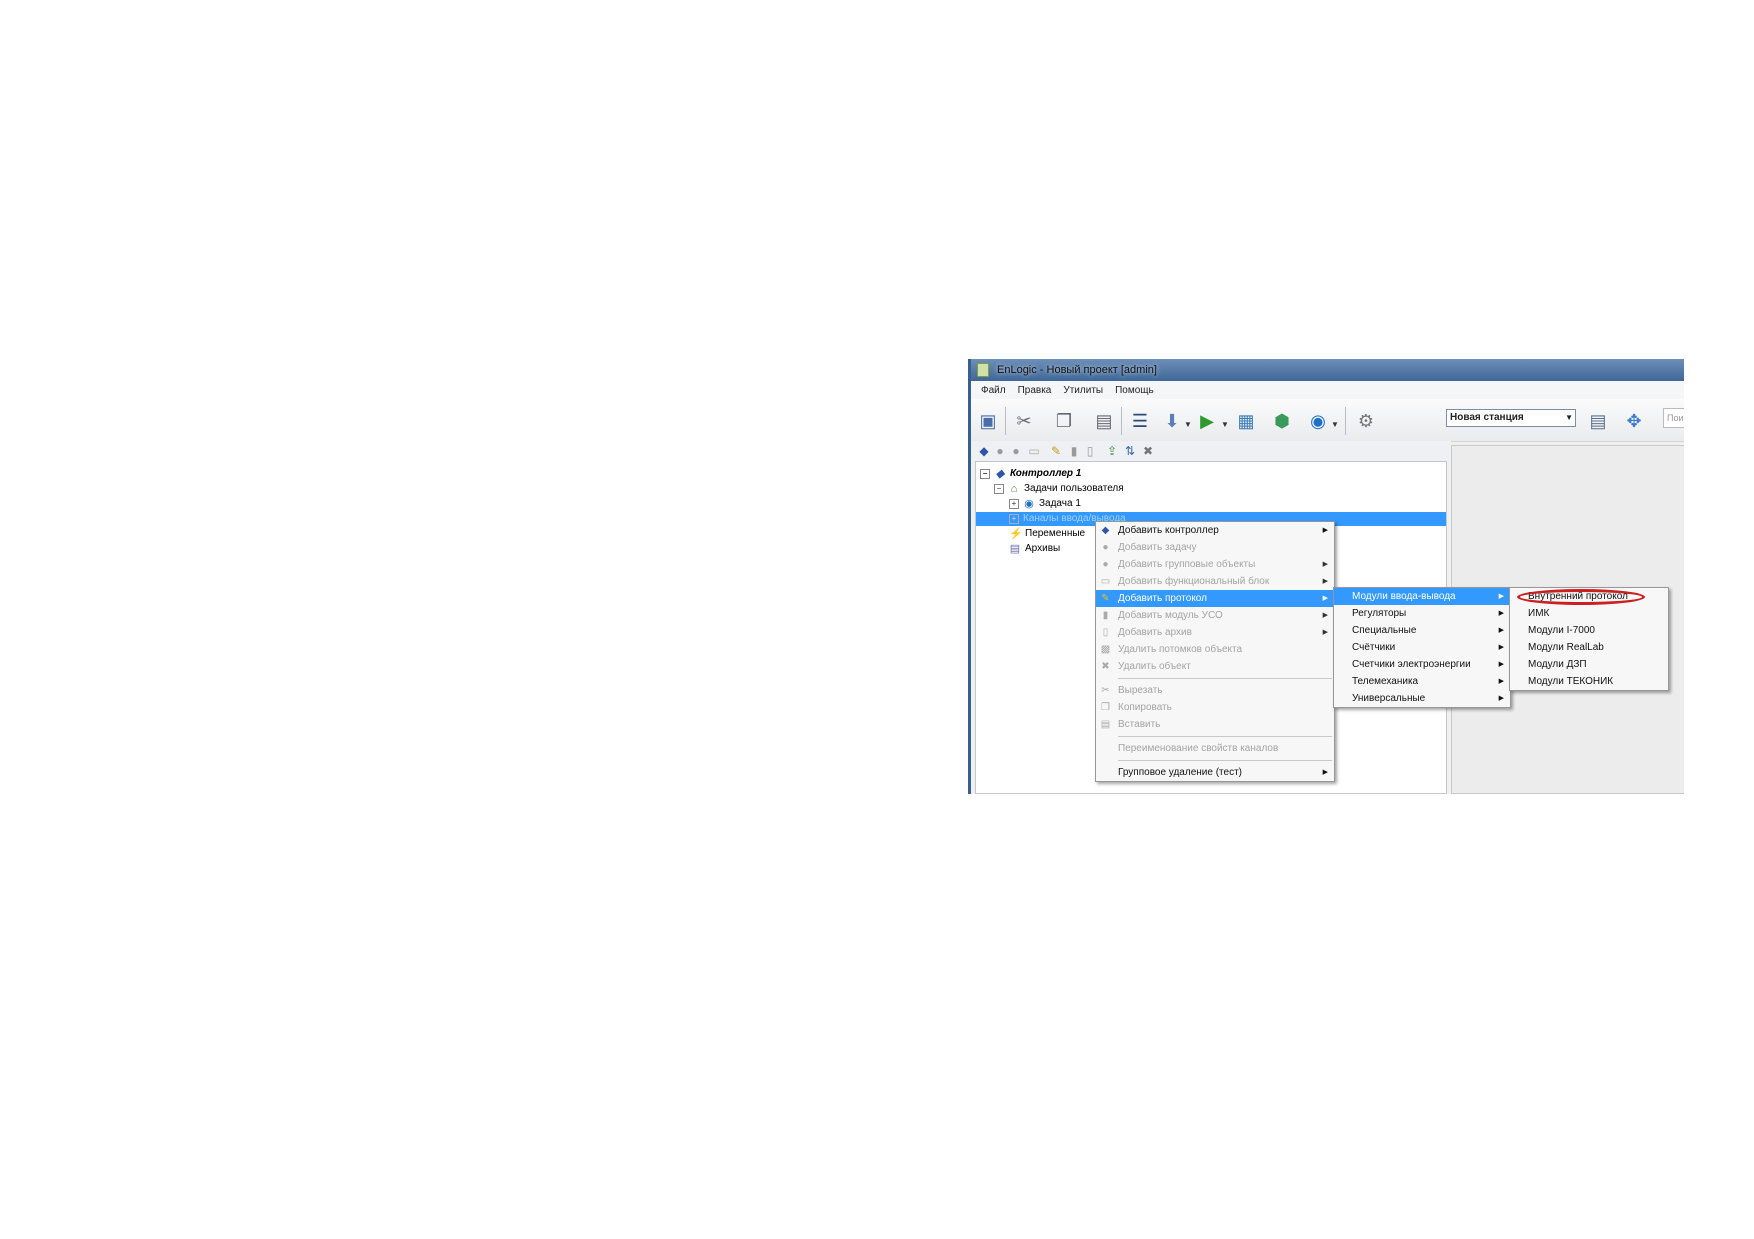 Image resolution: width=1754 pixels, height=1239 pixels. Describe the element at coordinates (1673, 418) in the screenshot. I see `search-input: Пои` at that location.